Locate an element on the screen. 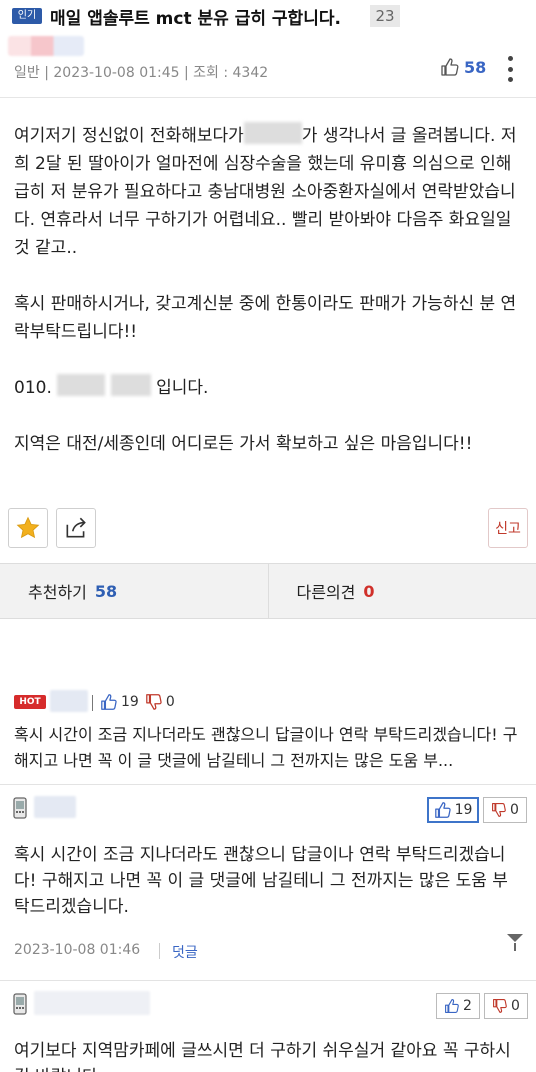 This screenshot has height=1072, width=536. post-title: 매일 앱솔루트 mct 분유 급히 구합니다. is located at coordinates (195, 19).